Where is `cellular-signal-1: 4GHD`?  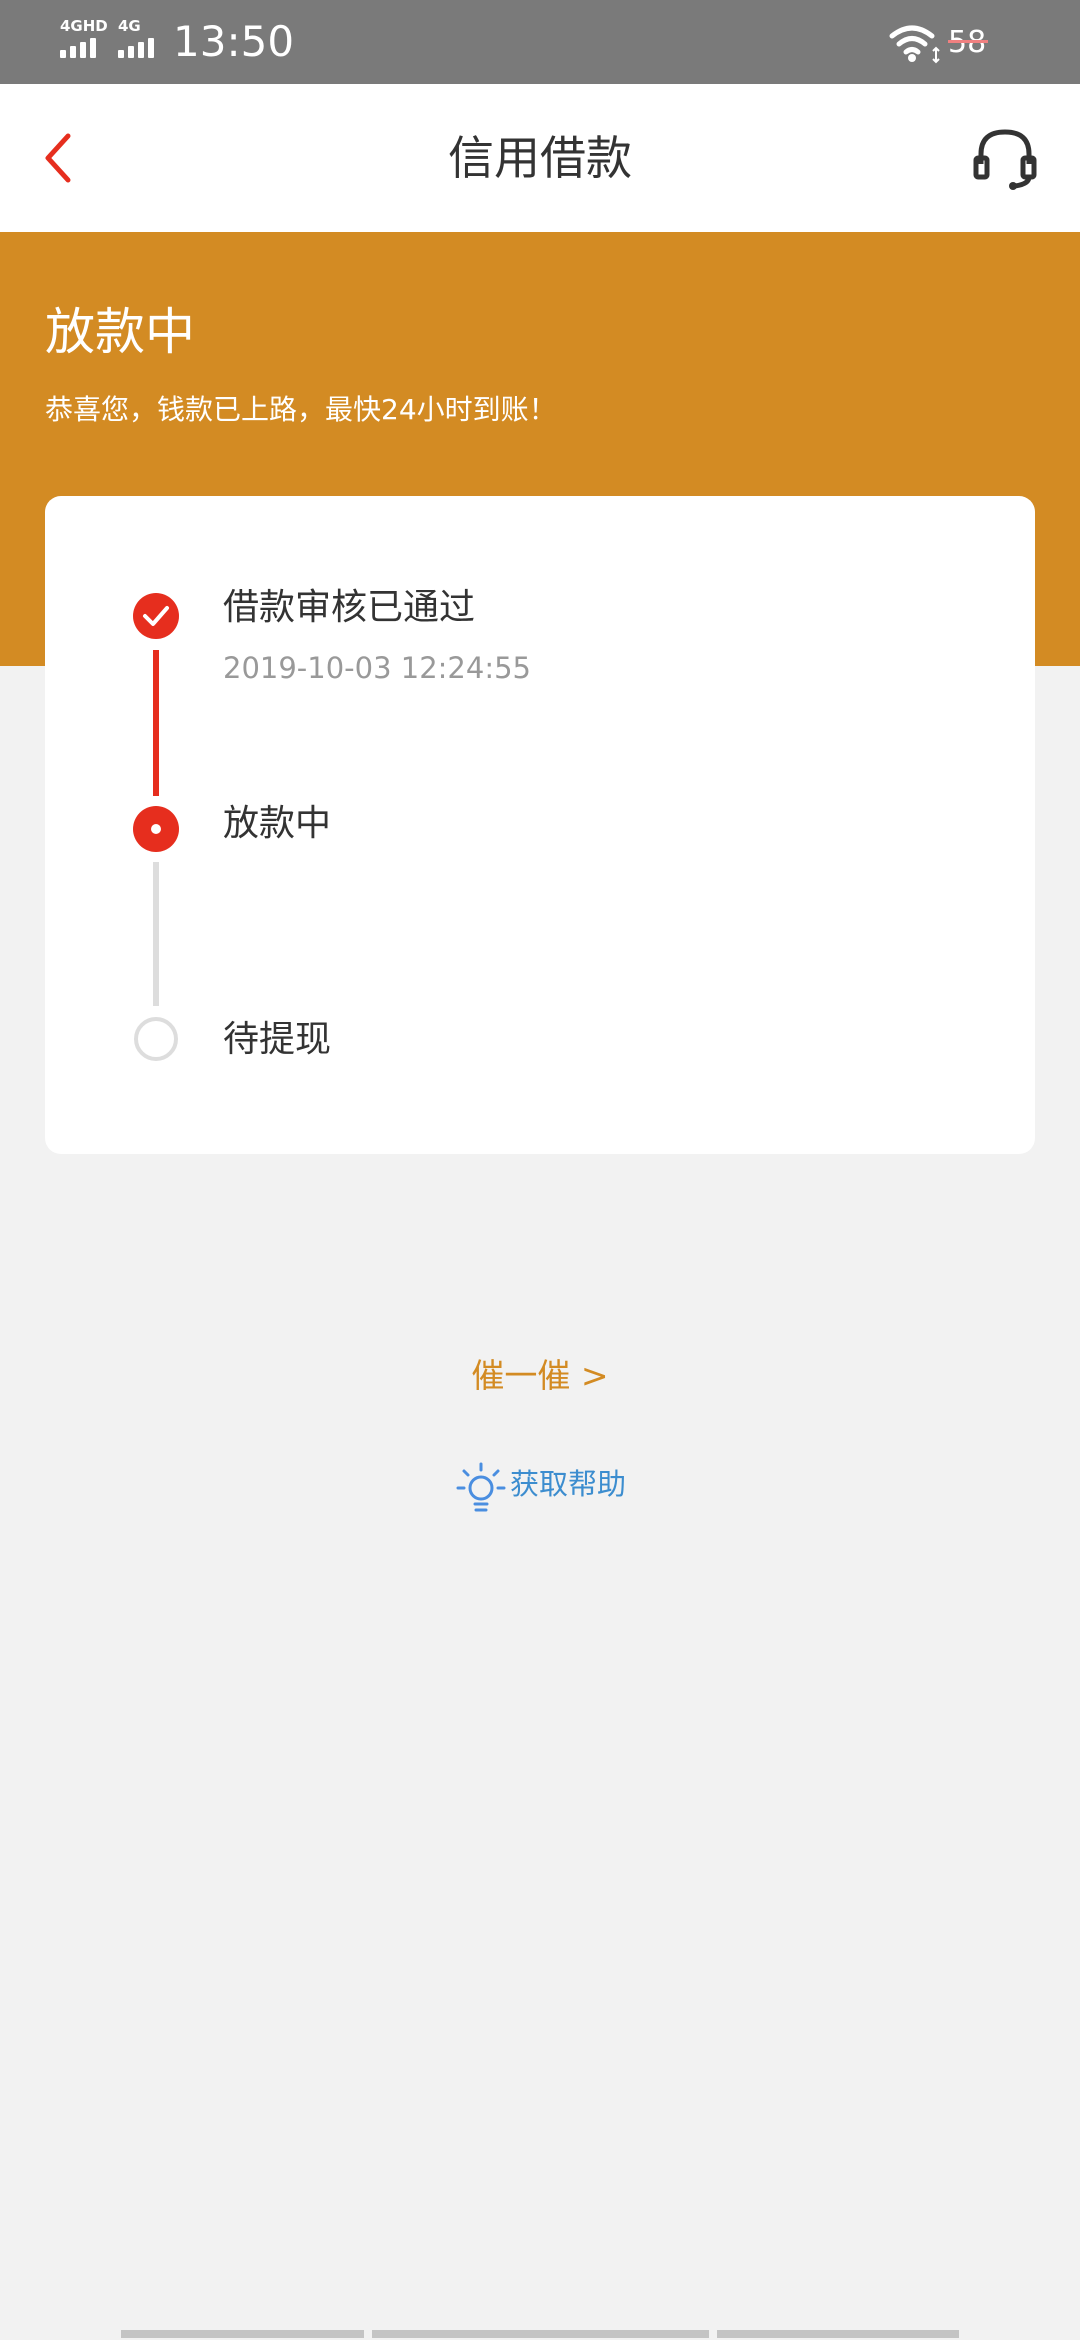
cellular-signal-1: 4GHD is located at coordinates (85, 38).